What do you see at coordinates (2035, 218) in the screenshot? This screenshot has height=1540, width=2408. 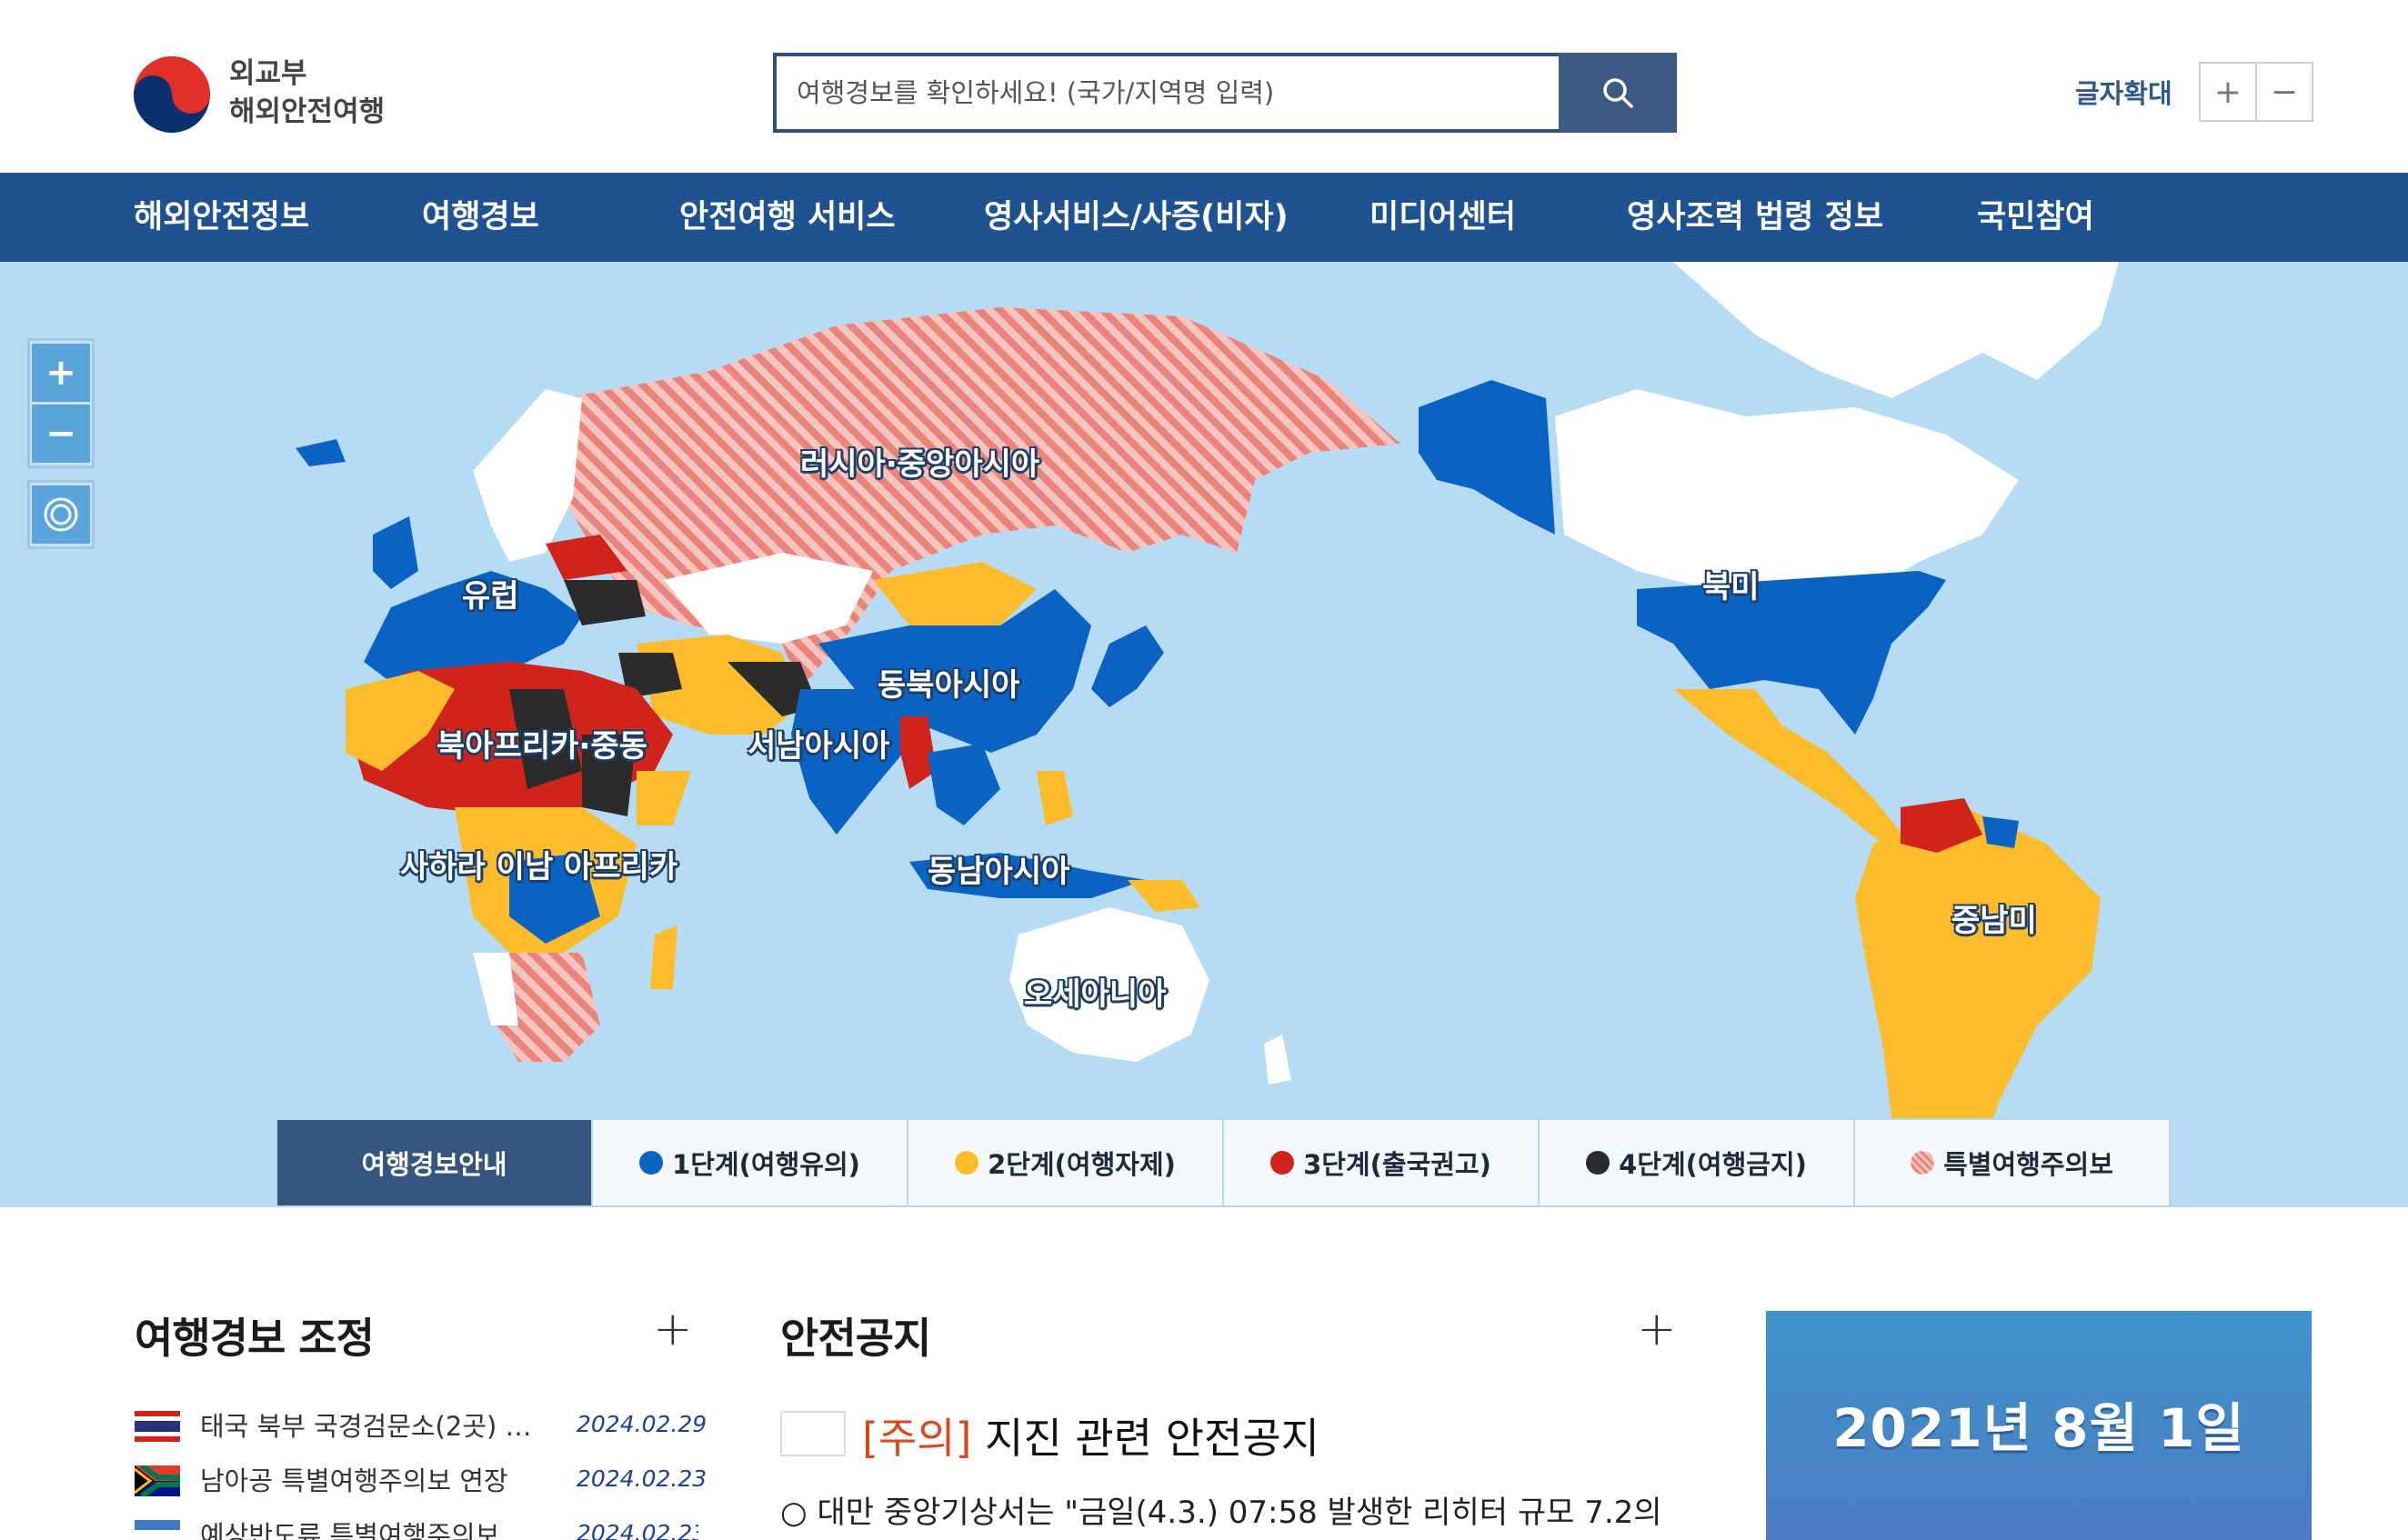 I see `nav-item-participation: 국민참여` at bounding box center [2035, 218].